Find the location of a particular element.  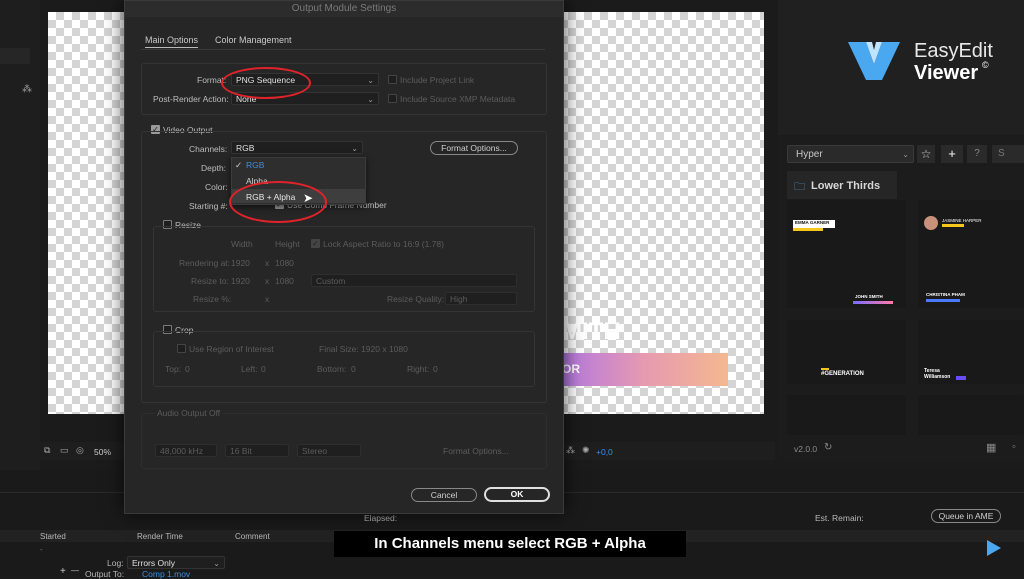

template-card: Teresa Williamson is located at coordinates (971, 352).